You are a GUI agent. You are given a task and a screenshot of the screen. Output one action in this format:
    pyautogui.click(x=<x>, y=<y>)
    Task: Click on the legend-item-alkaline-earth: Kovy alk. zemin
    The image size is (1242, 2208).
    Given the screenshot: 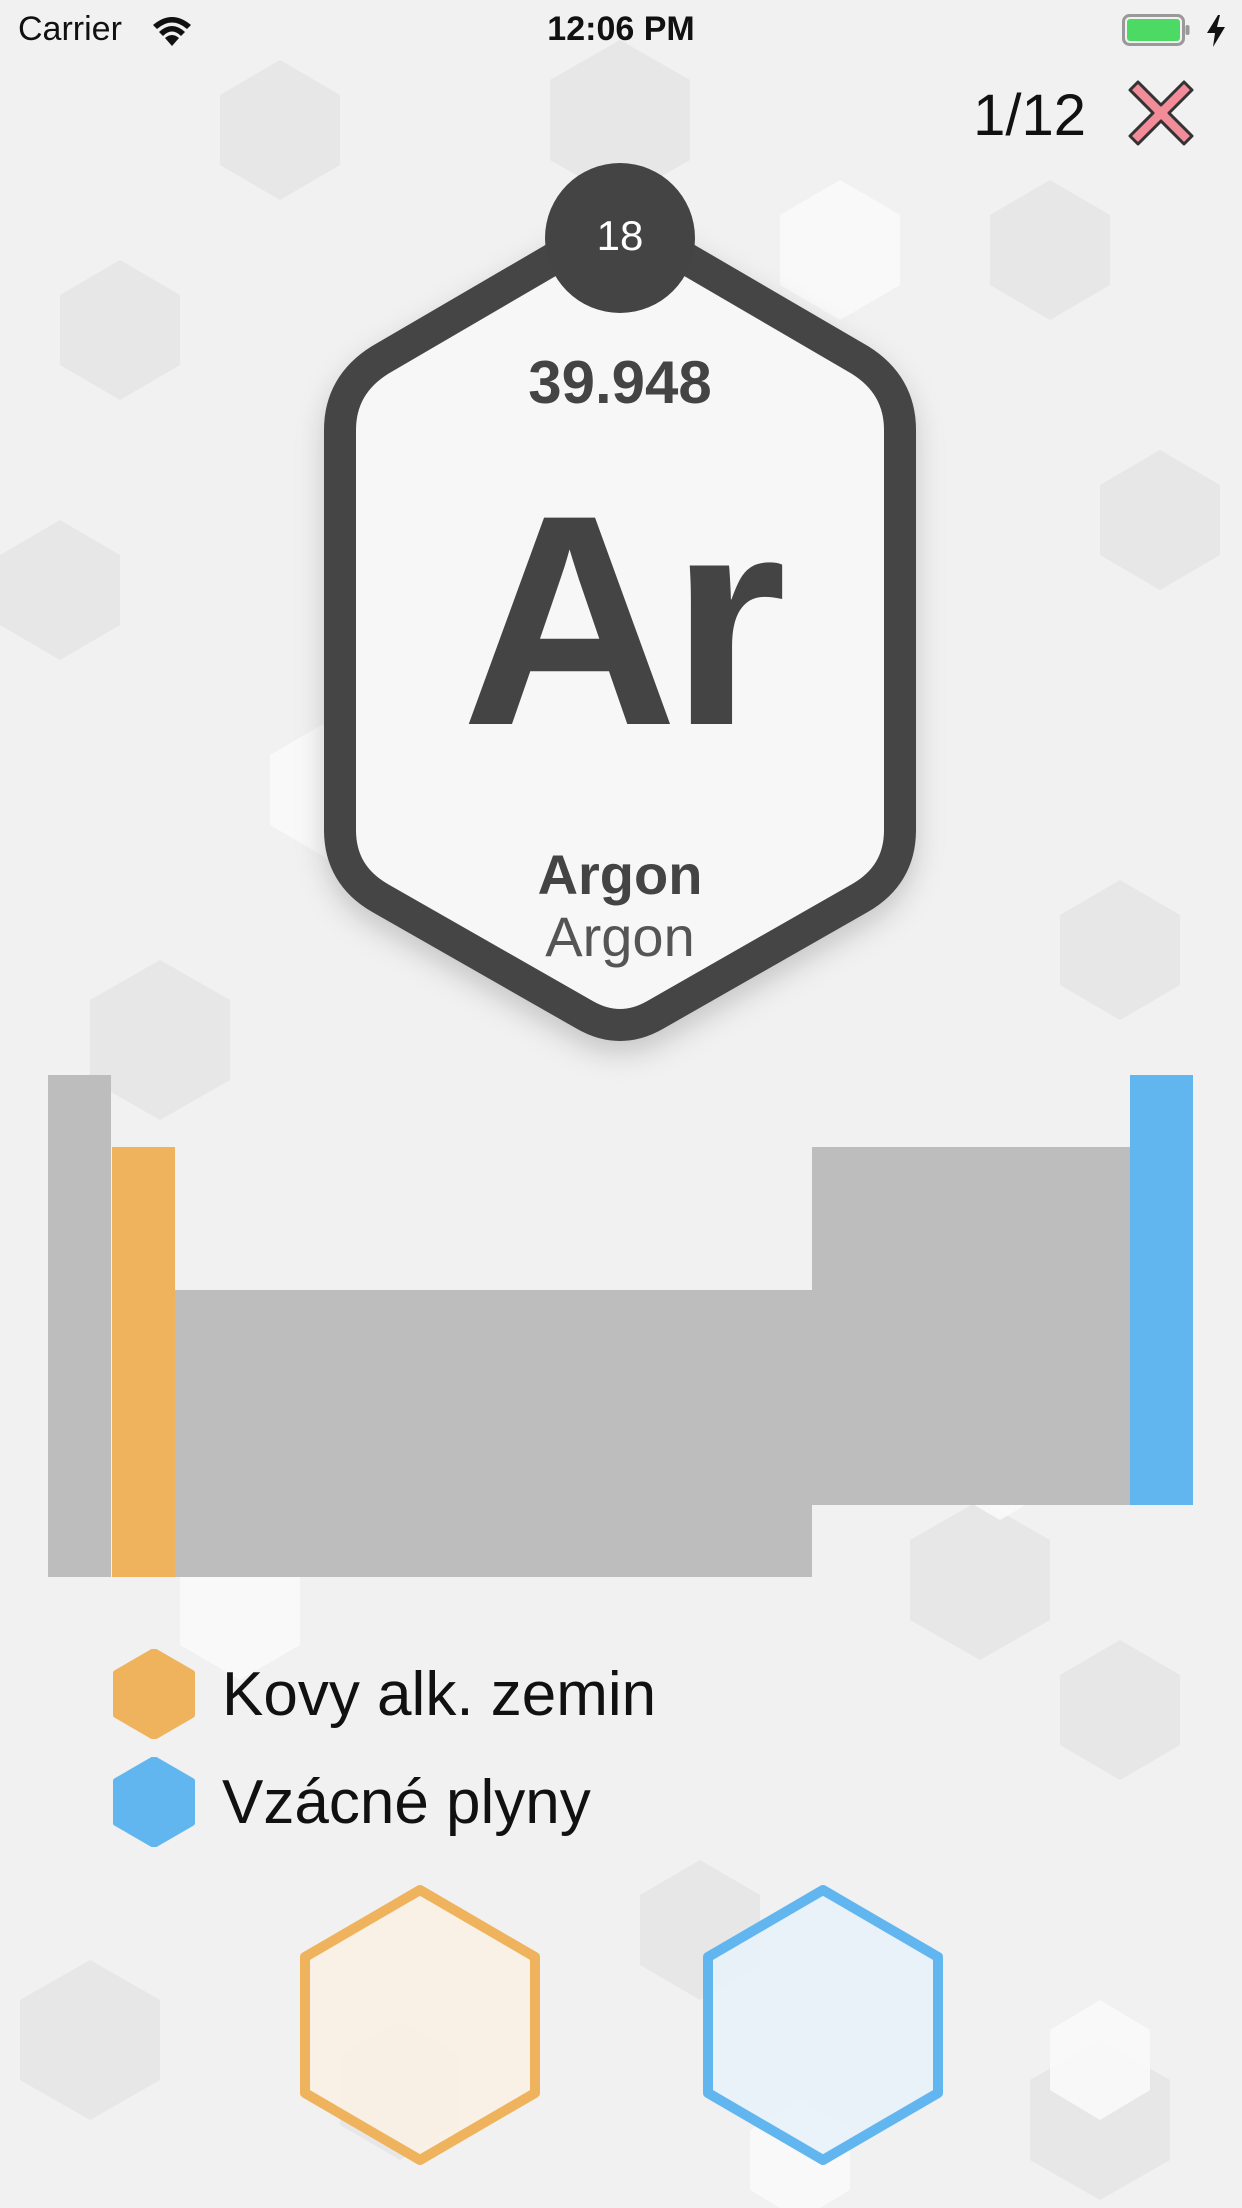 What is the action you would take?
    pyautogui.click(x=384, y=1694)
    